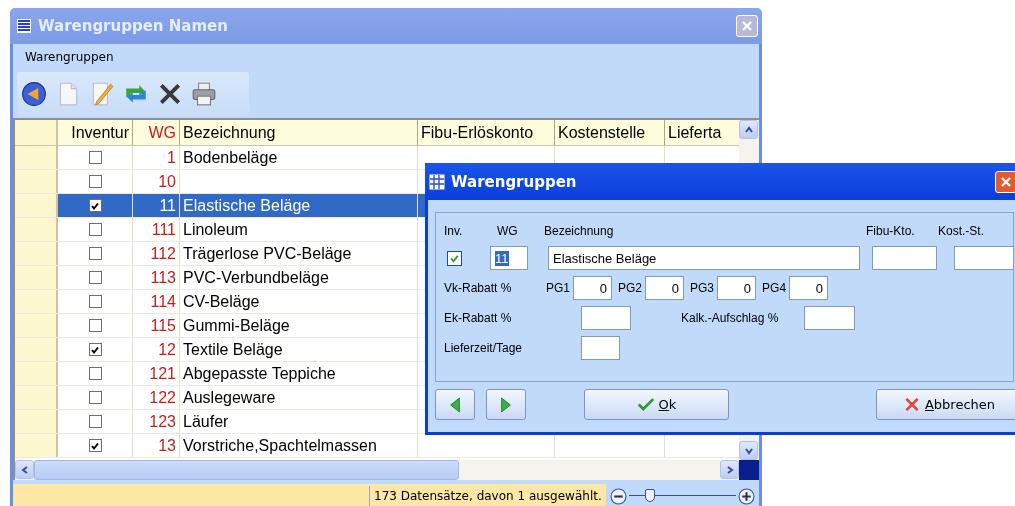  I want to click on table-cell: Läufer, so click(299, 421).